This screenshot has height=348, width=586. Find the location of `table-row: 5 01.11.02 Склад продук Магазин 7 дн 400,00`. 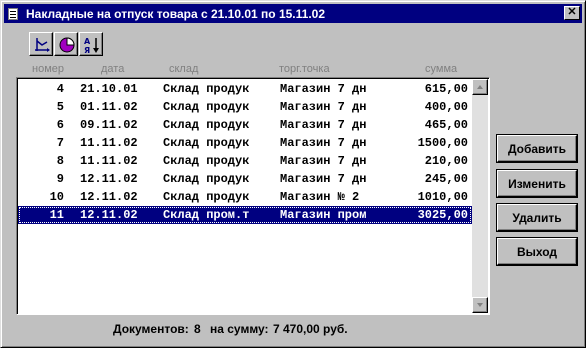

table-row: 5 01.11.02 Склад продук Магазин 7 дн 400,00 is located at coordinates (245, 107).